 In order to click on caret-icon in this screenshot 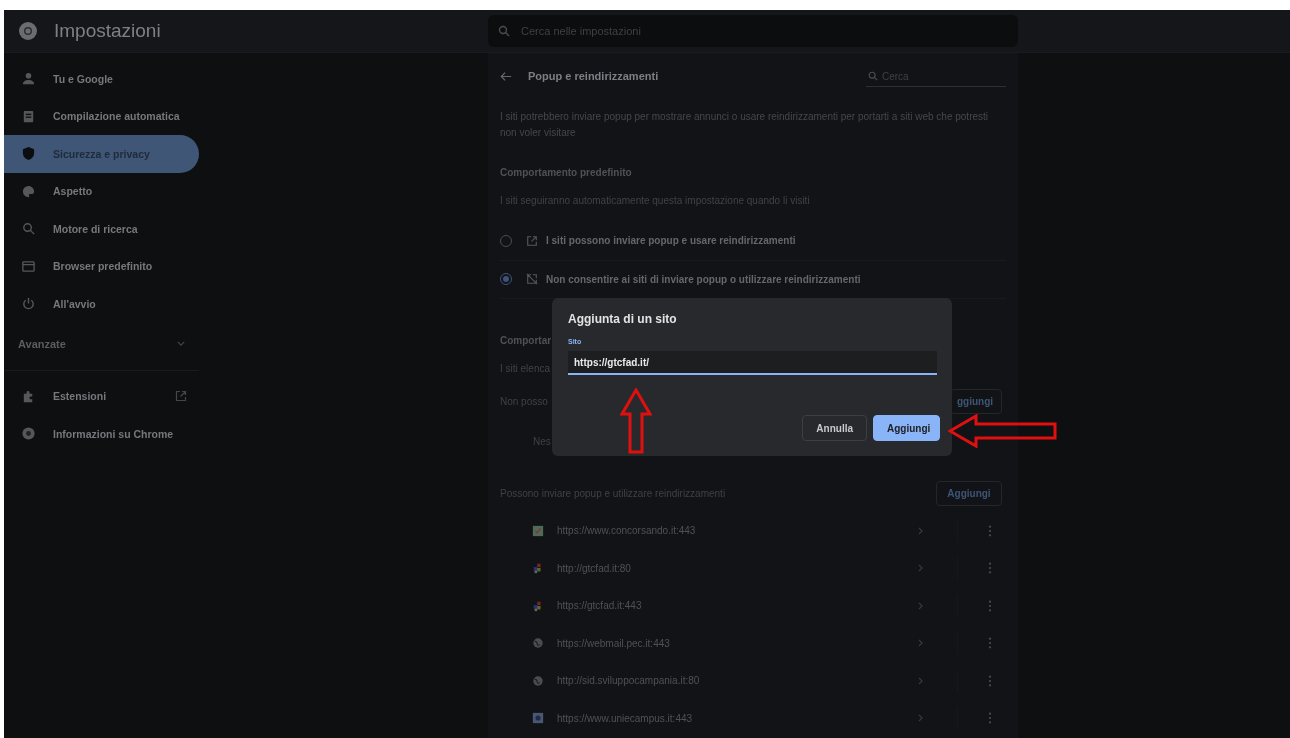, I will do `click(181, 343)`.